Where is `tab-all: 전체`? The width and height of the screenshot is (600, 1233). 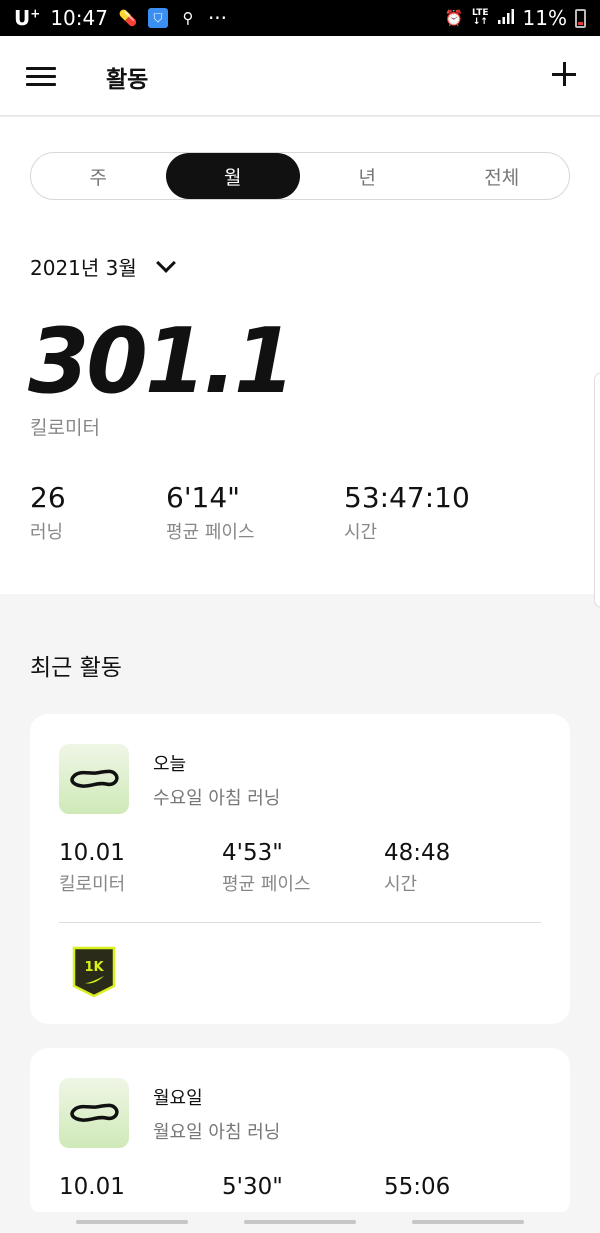 tab-all: 전체 is located at coordinates (502, 176).